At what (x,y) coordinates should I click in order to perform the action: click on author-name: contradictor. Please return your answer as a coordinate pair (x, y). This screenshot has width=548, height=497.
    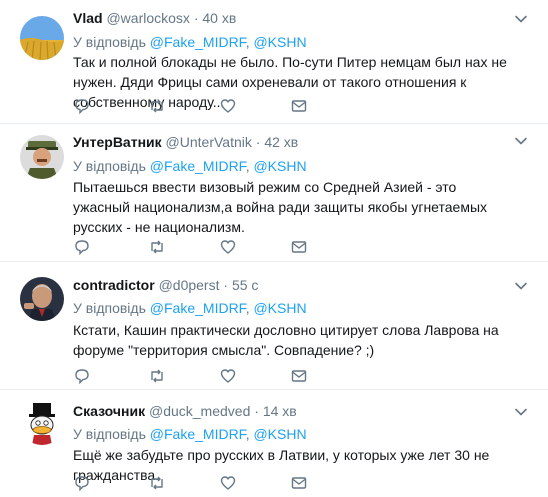
    Looking at the image, I should click on (114, 285).